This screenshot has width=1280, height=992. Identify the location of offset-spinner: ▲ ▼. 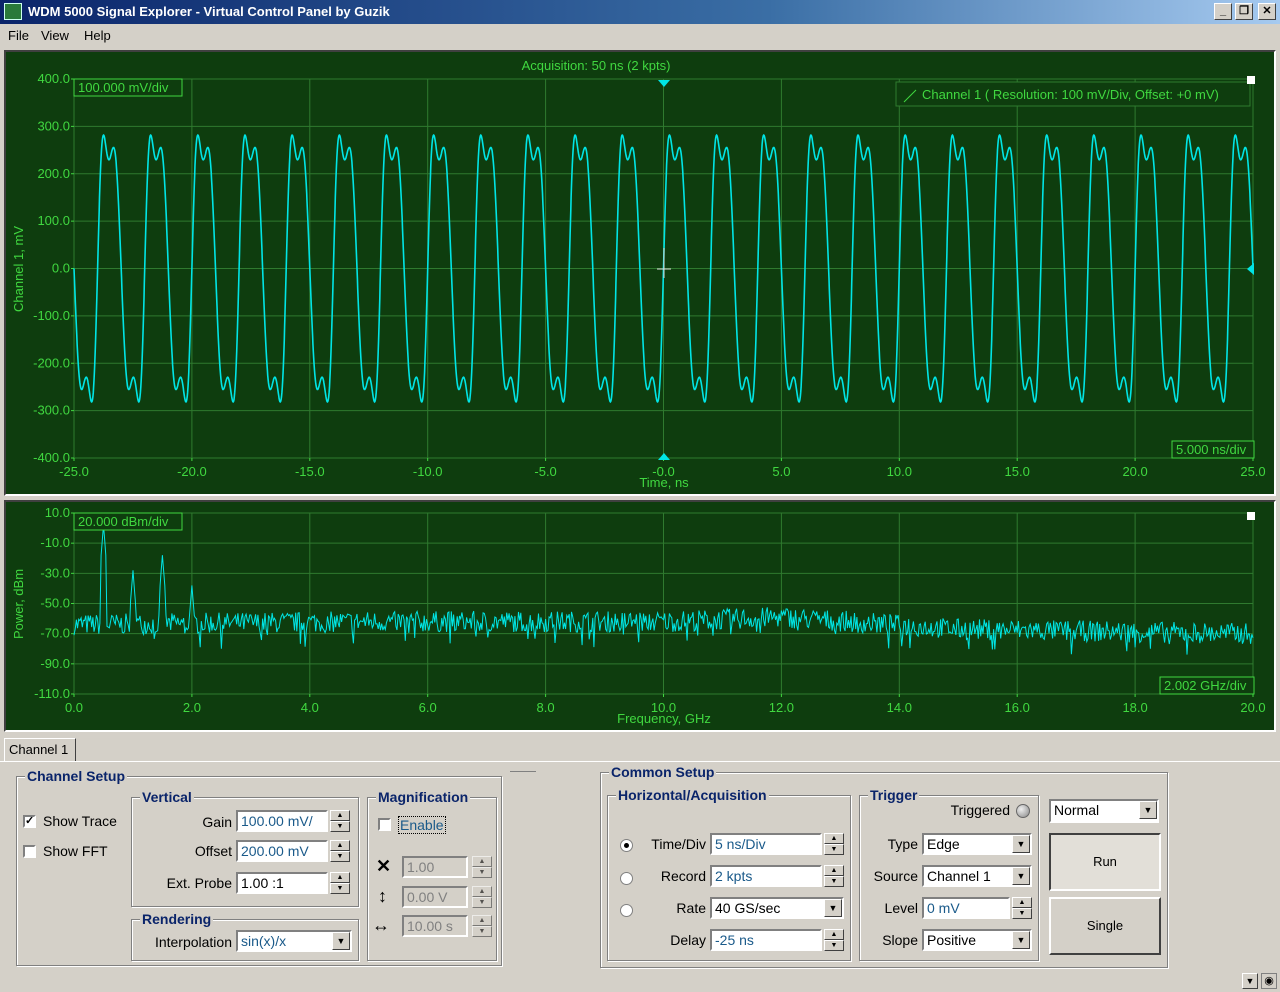
(340, 851).